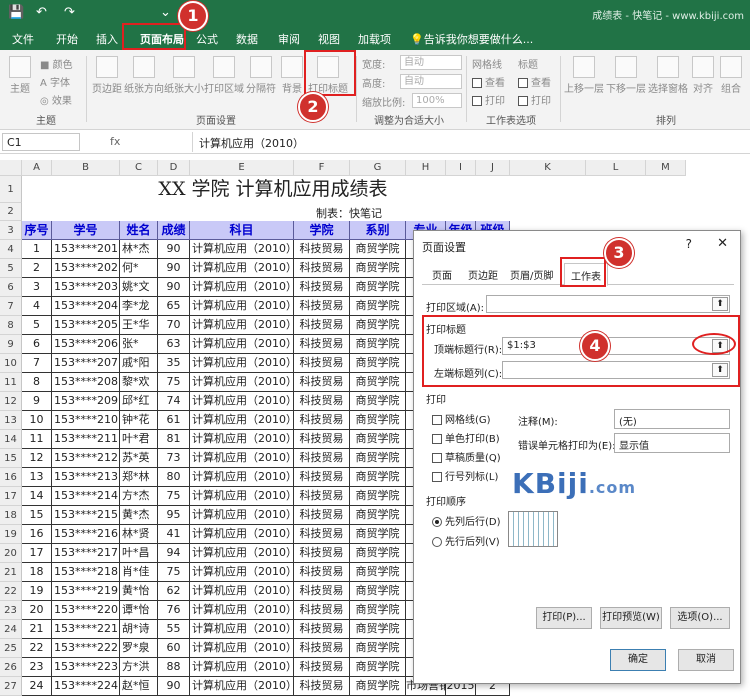 The height and width of the screenshot is (696, 750). Describe the element at coordinates (86, 439) in the screenshot. I see `table-cell: 153****211` at that location.